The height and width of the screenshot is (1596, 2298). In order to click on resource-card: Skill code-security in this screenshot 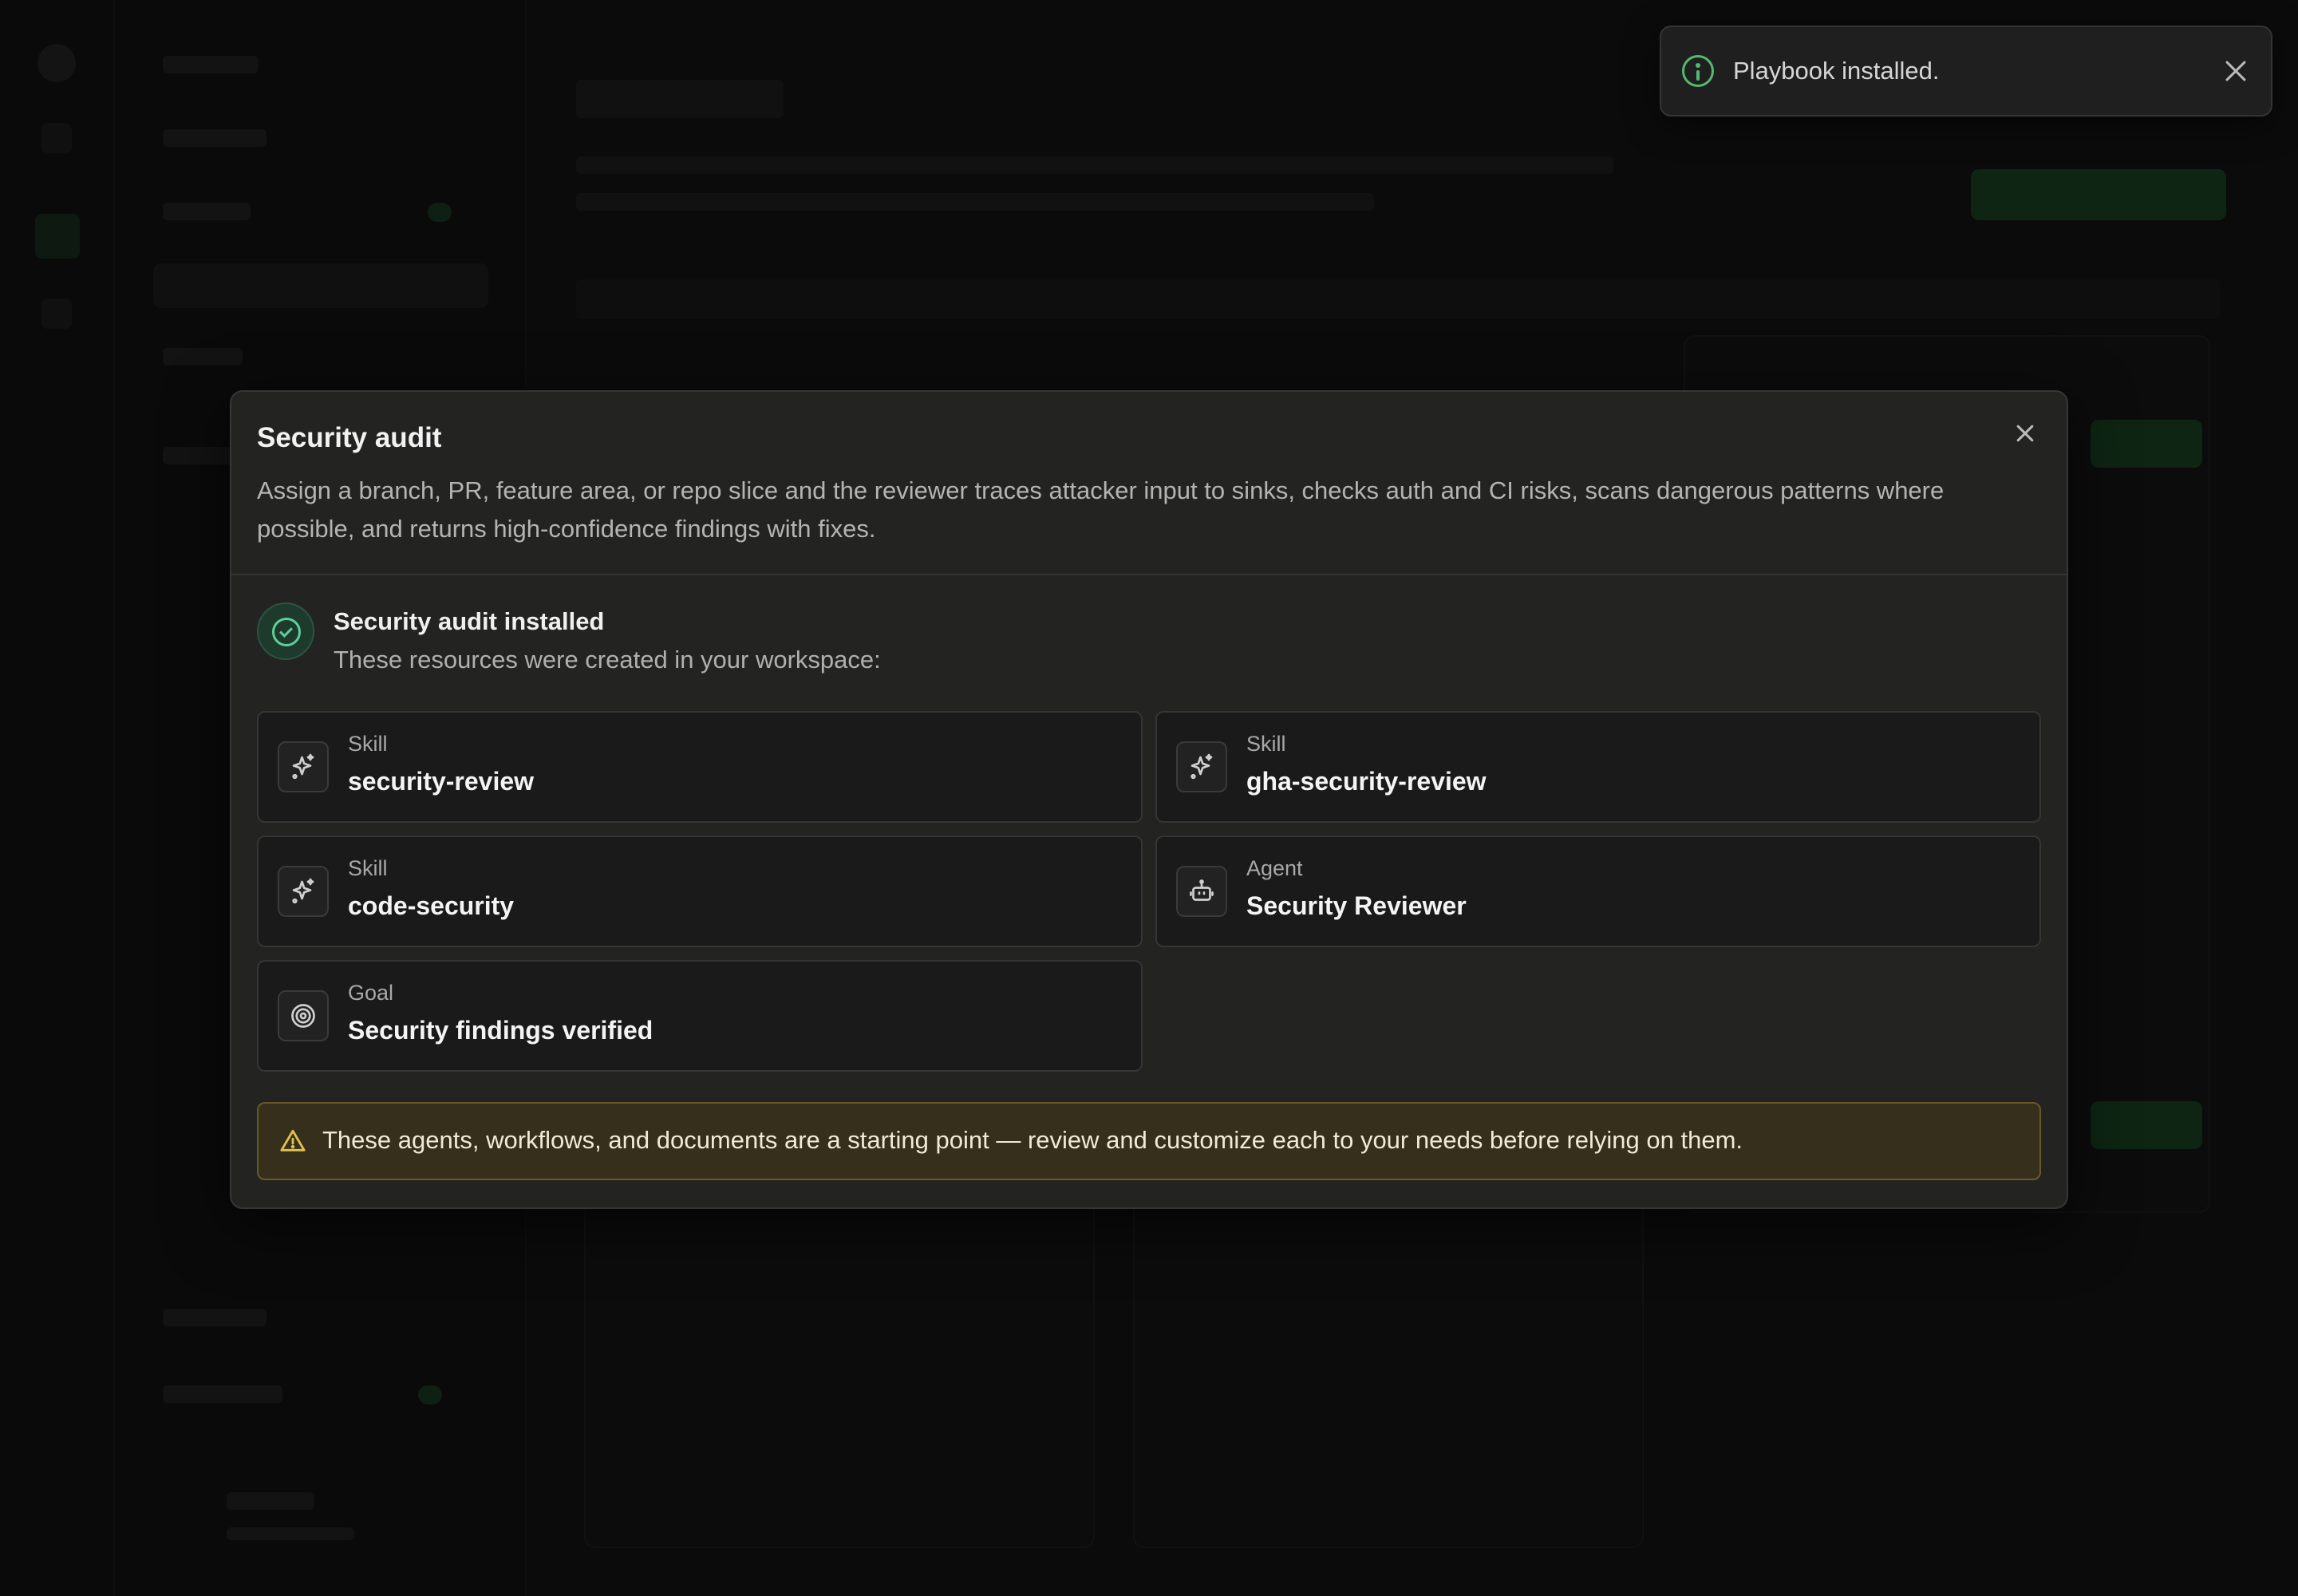, I will do `click(700, 891)`.